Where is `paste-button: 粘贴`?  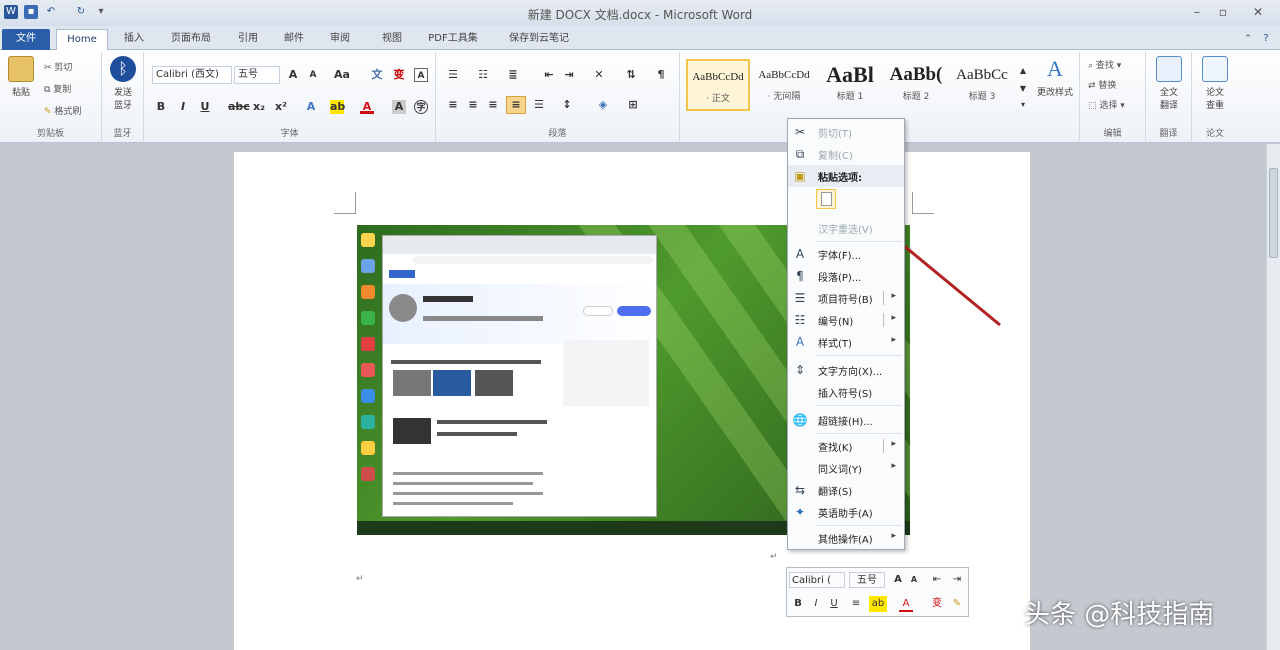
paste-button: 粘贴 is located at coordinates (21, 77).